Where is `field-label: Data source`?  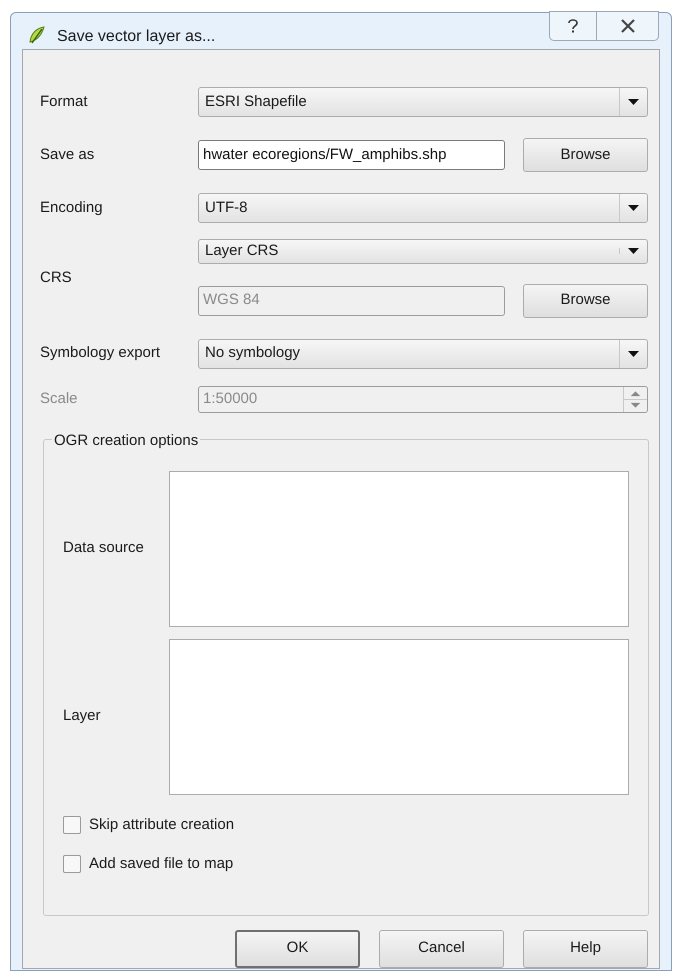 field-label: Data source is located at coordinates (104, 548).